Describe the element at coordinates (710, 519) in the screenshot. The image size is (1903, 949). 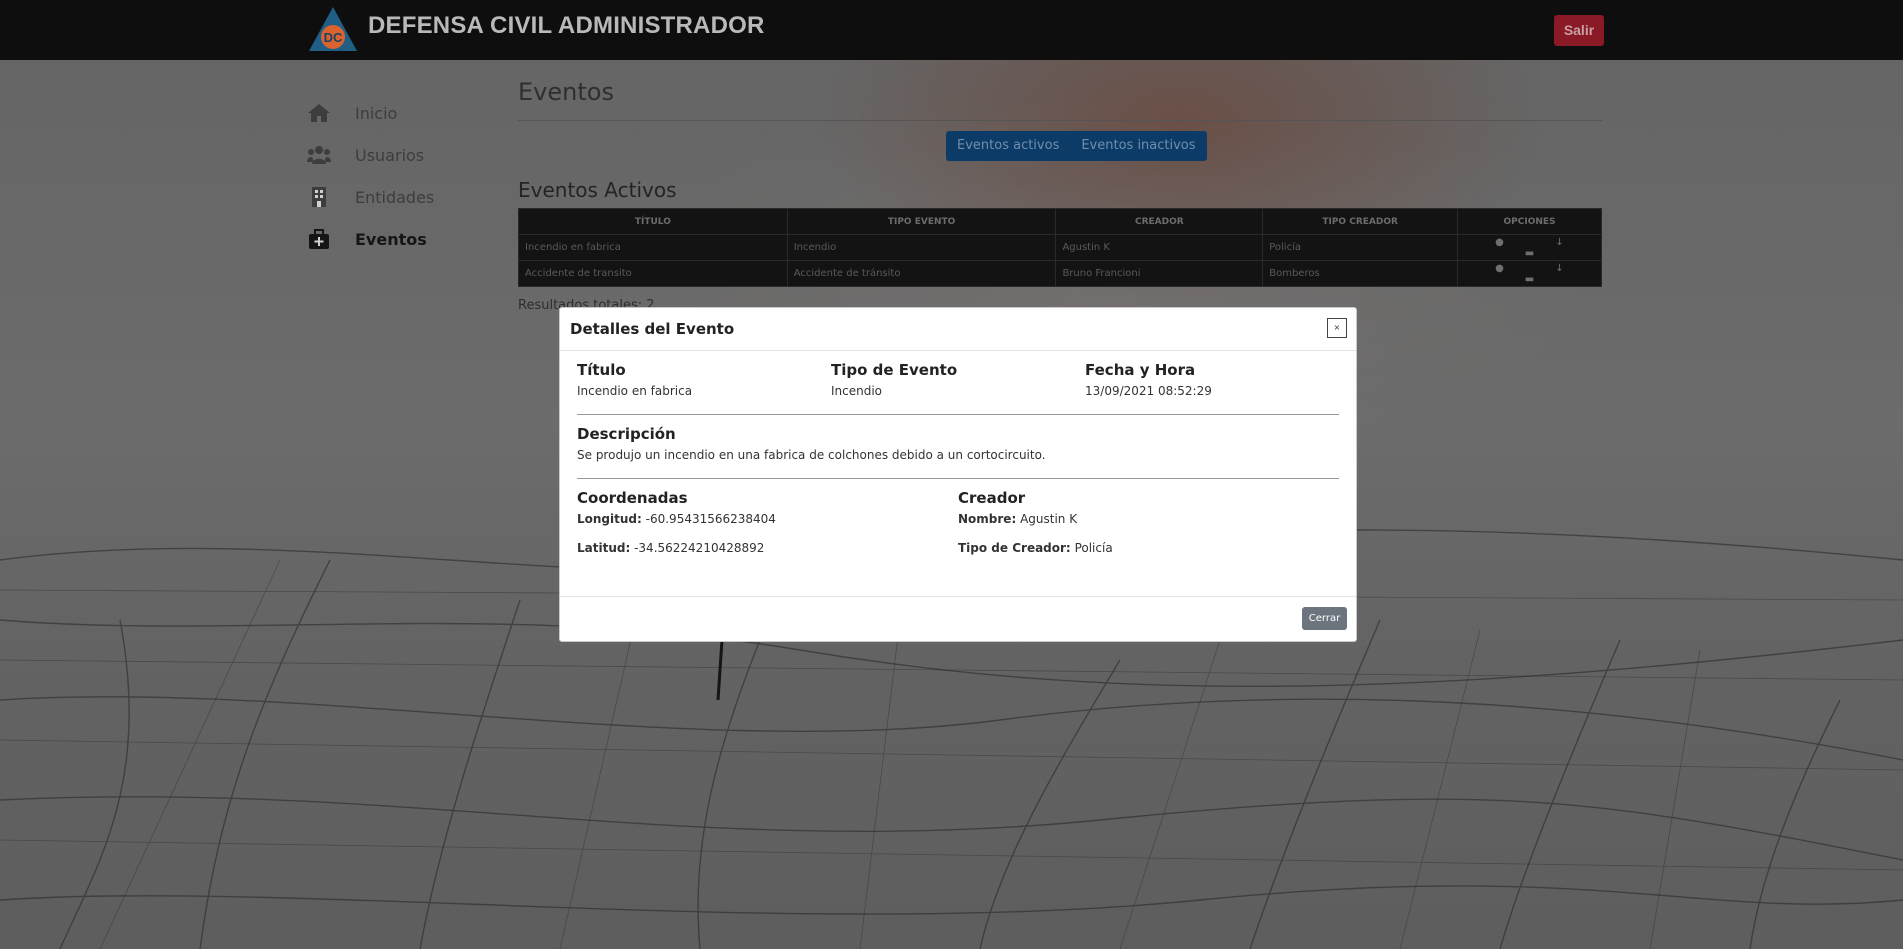
I see `longitud-value: -60.95431566238404` at that location.